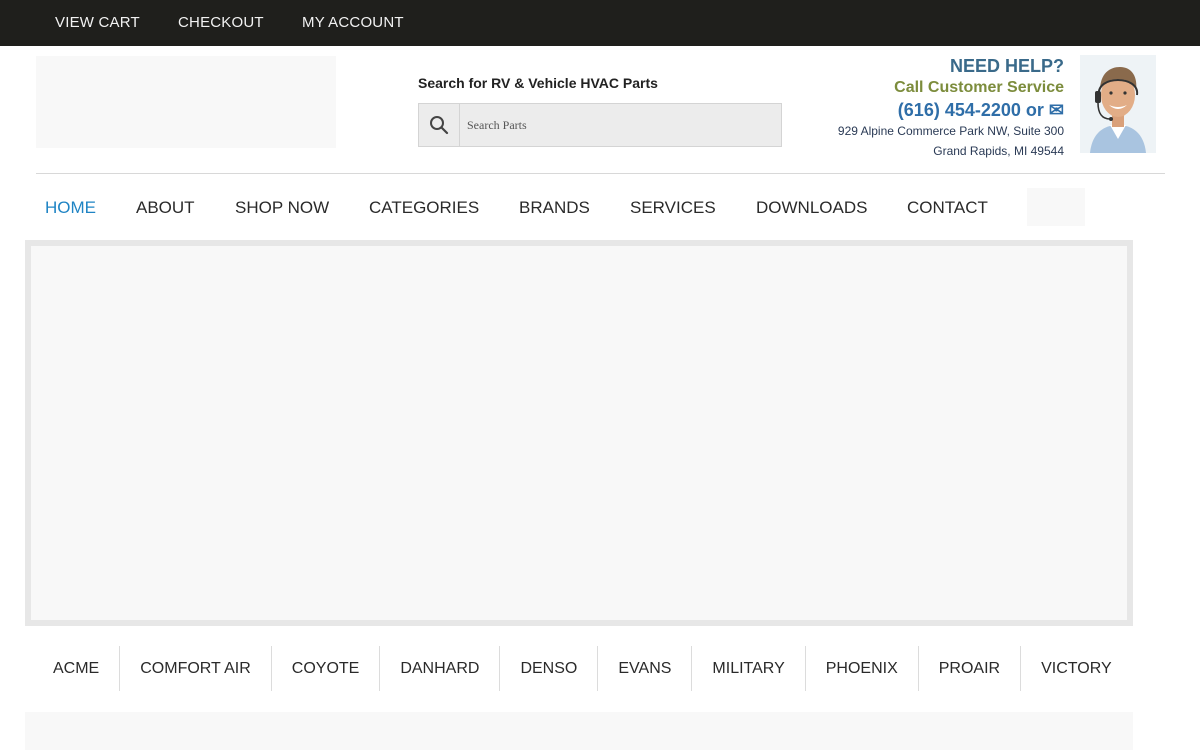 The width and height of the screenshot is (1200, 750). What do you see at coordinates (538, 83) in the screenshot?
I see `search-title: Search for RV & Vehicle HVAC Parts` at bounding box center [538, 83].